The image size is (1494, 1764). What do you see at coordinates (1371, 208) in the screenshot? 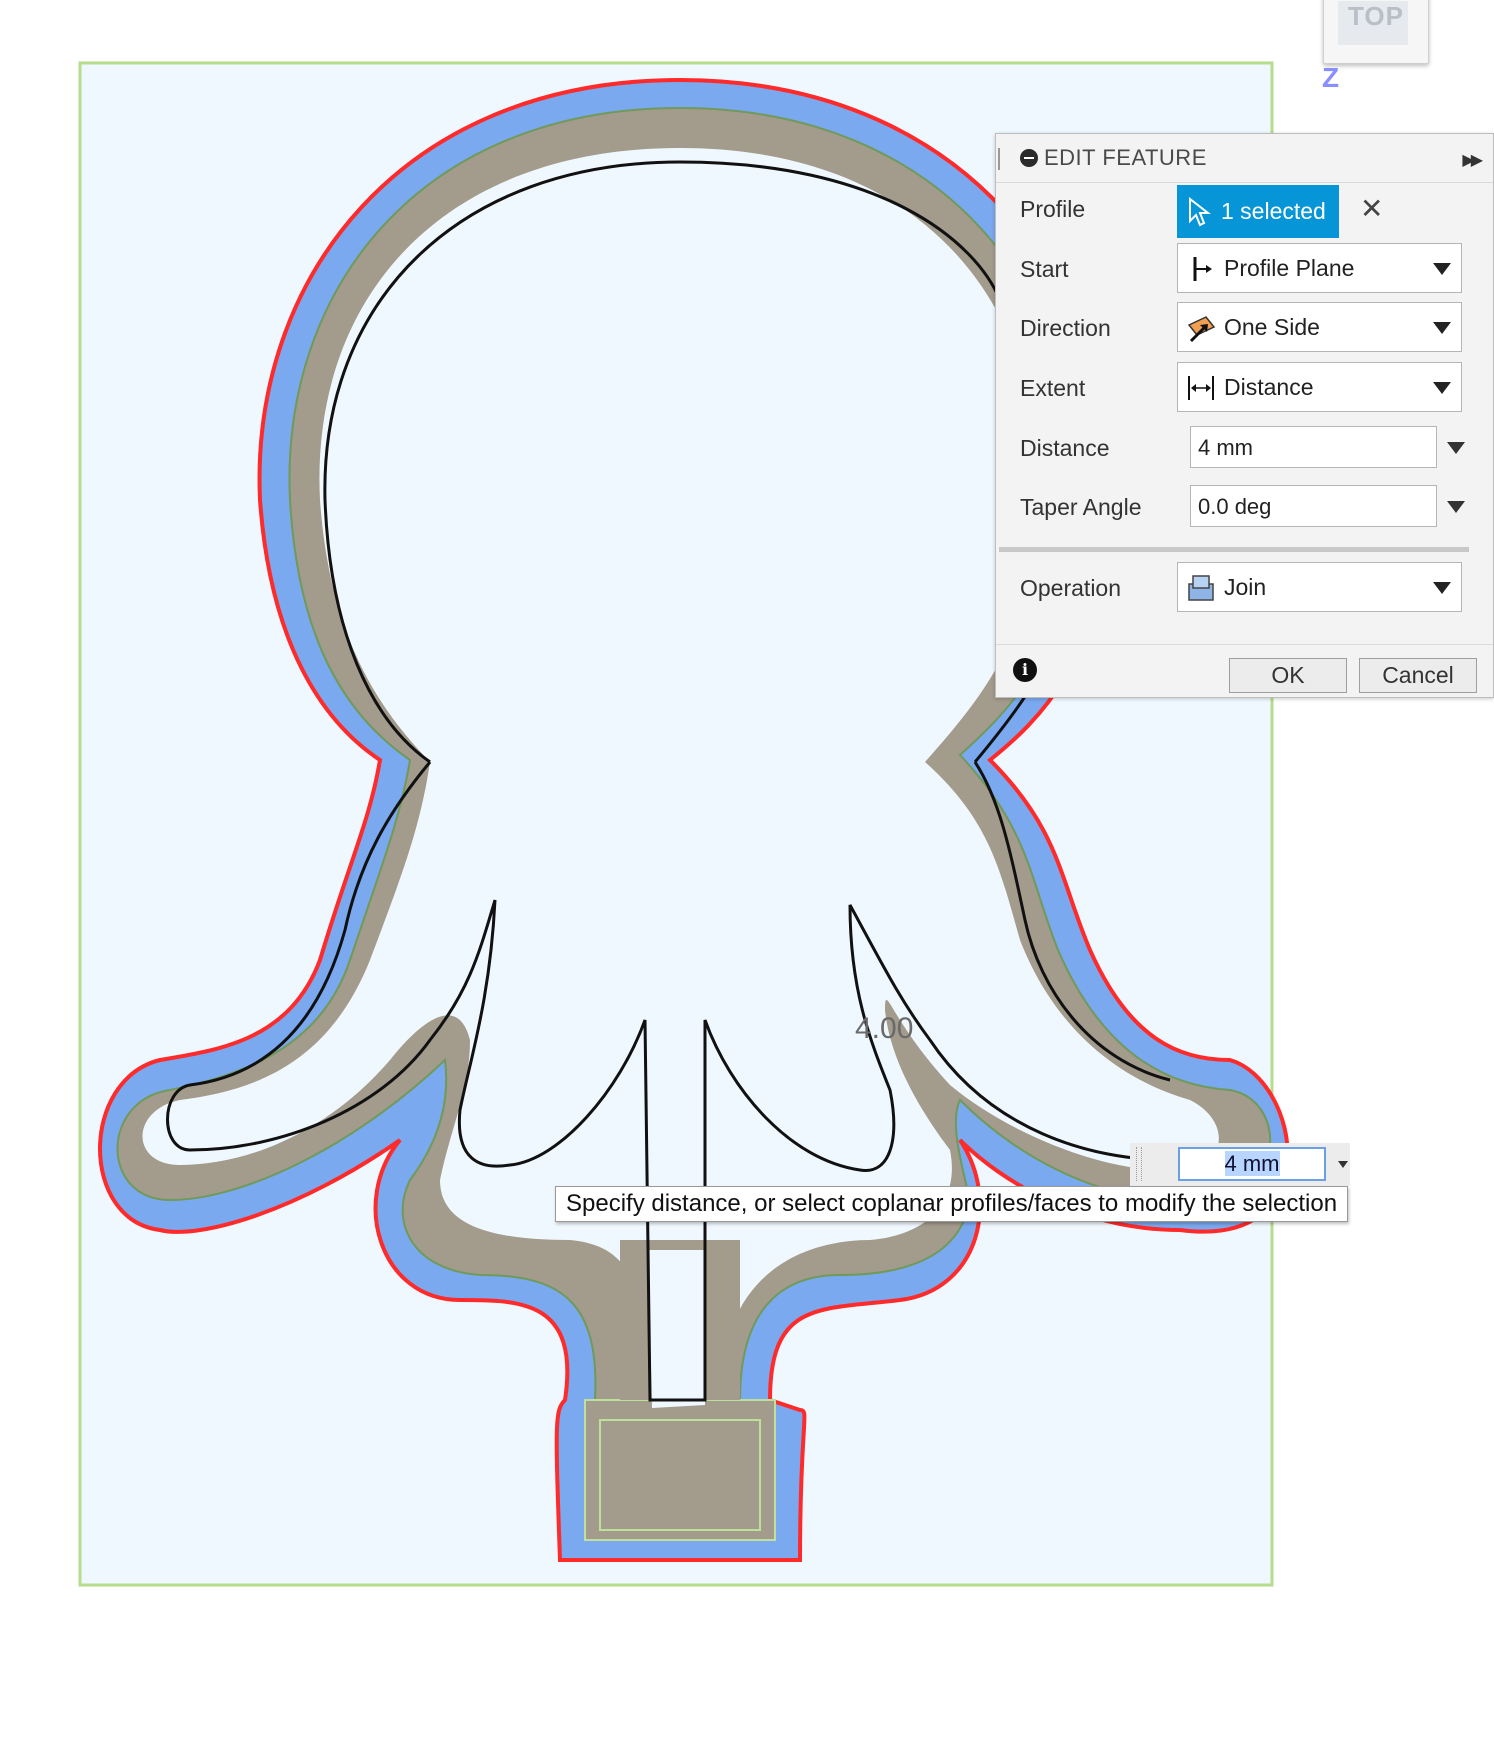
I see `clear-selection-icon: ✕` at bounding box center [1371, 208].